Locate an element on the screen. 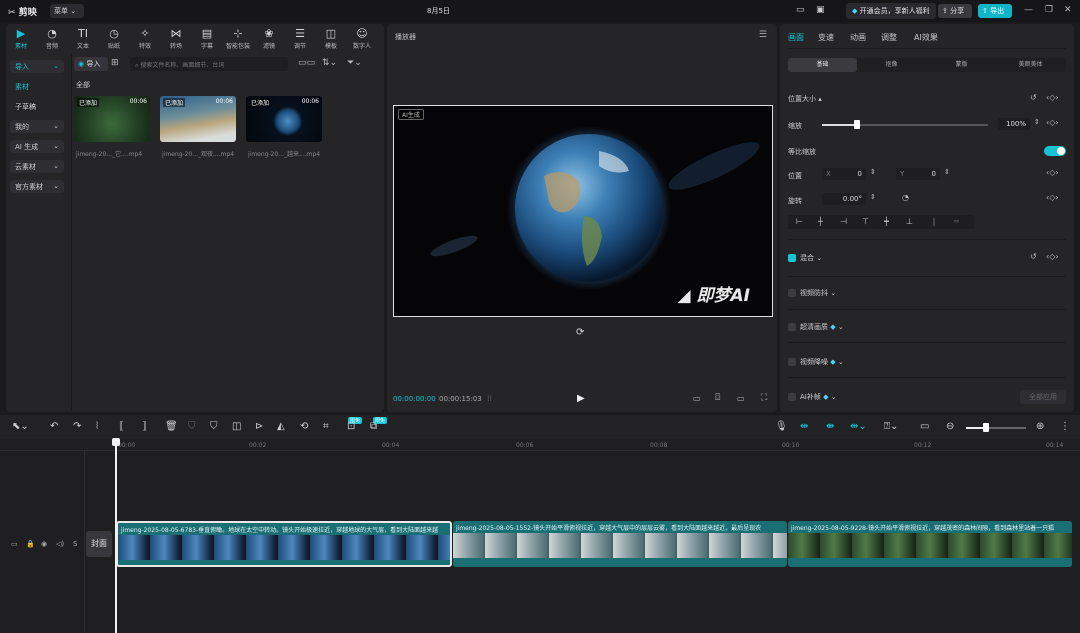 The width and height of the screenshot is (1080, 633). redo-icon: ↷ is located at coordinates (77, 426).